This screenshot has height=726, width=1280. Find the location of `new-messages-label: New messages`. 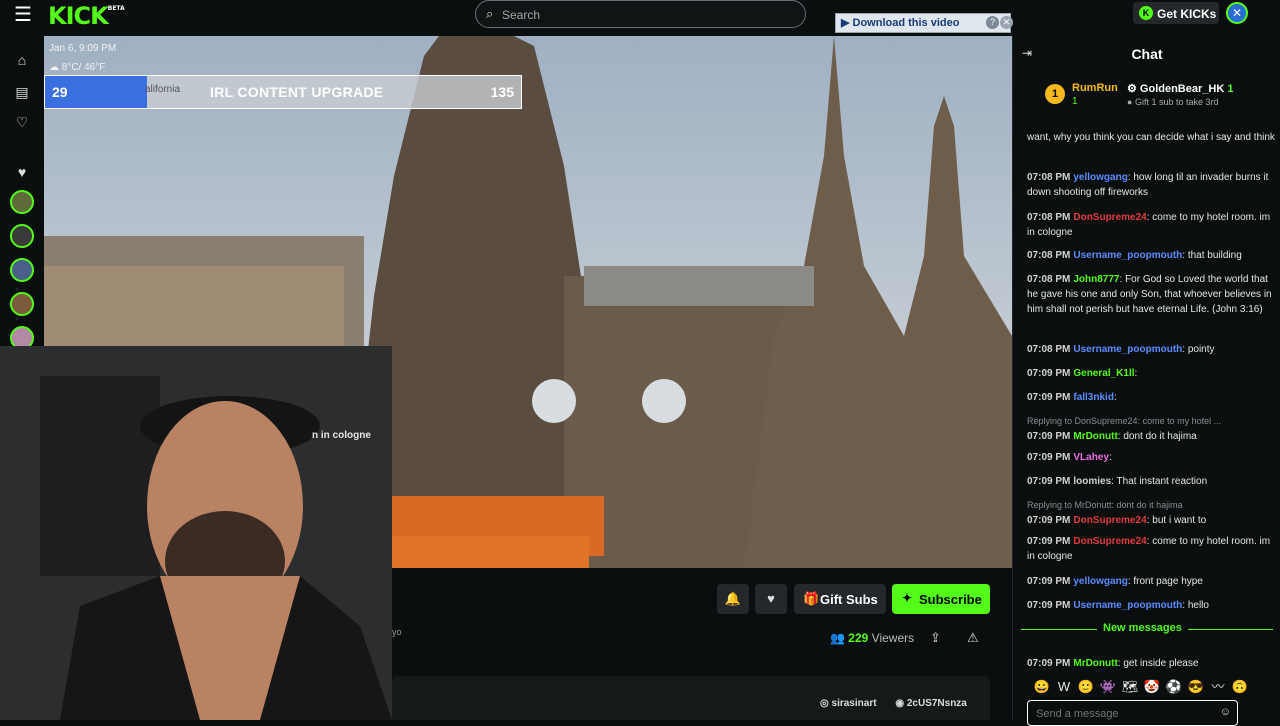

new-messages-label: New messages is located at coordinates (1142, 628).